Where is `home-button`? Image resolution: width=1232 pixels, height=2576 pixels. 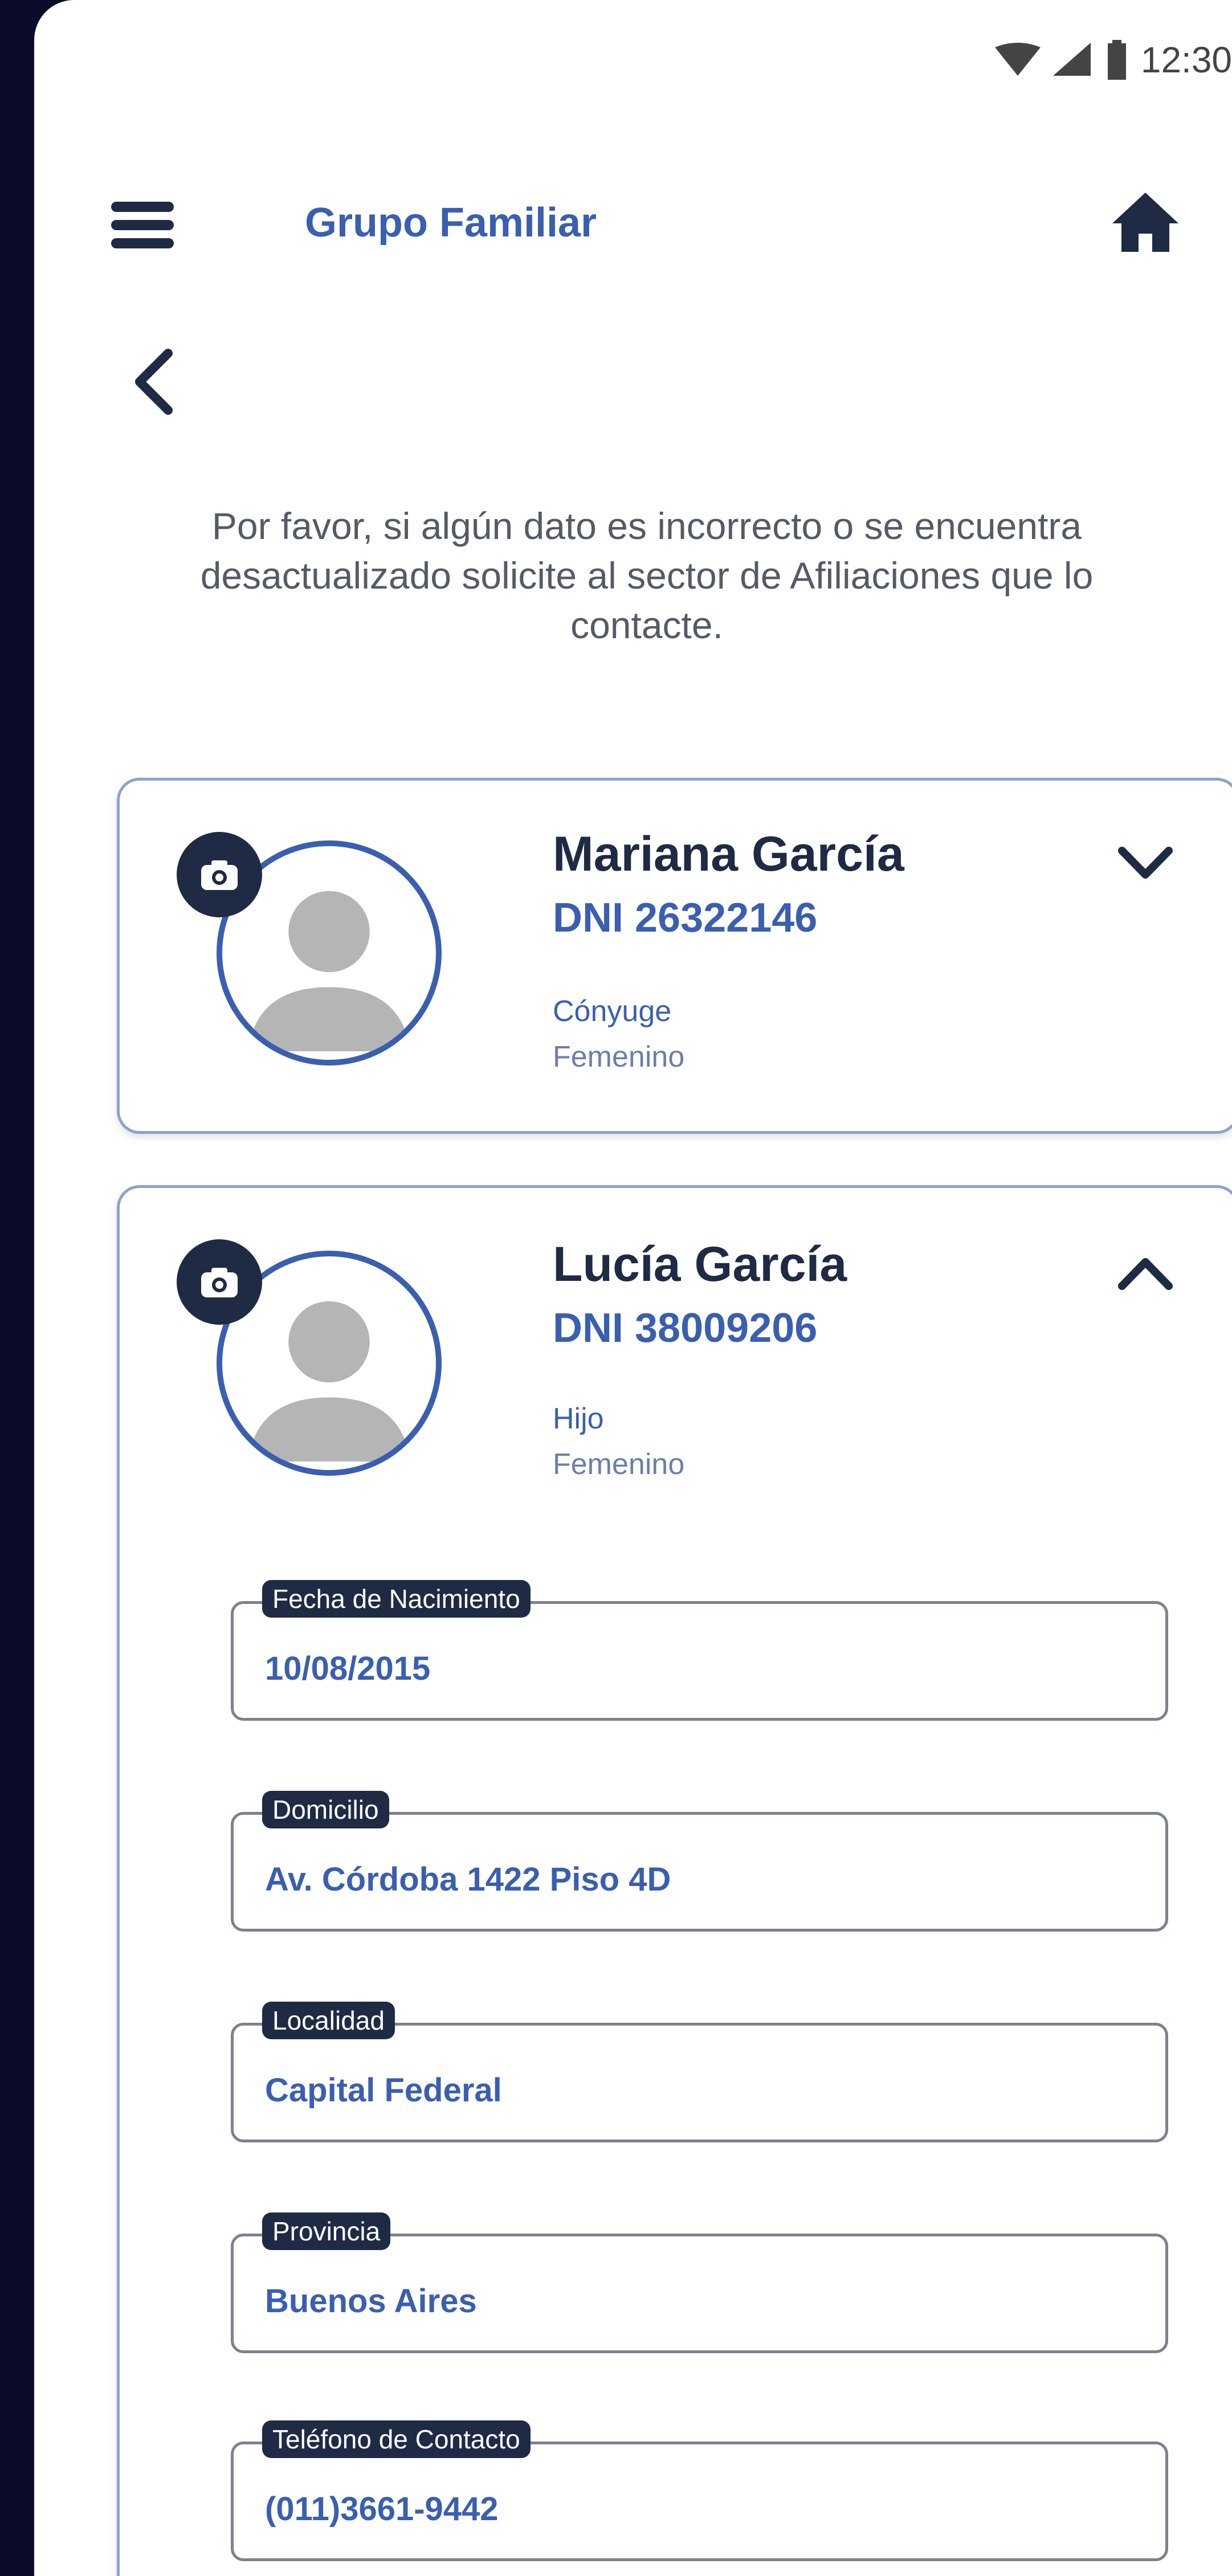 home-button is located at coordinates (1145, 222).